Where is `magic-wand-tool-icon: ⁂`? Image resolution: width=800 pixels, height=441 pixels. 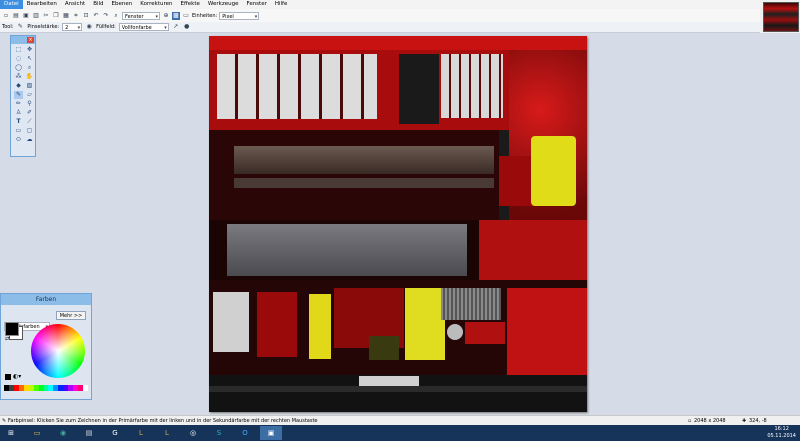 magic-wand-tool-icon: ⁂ is located at coordinates (18, 77).